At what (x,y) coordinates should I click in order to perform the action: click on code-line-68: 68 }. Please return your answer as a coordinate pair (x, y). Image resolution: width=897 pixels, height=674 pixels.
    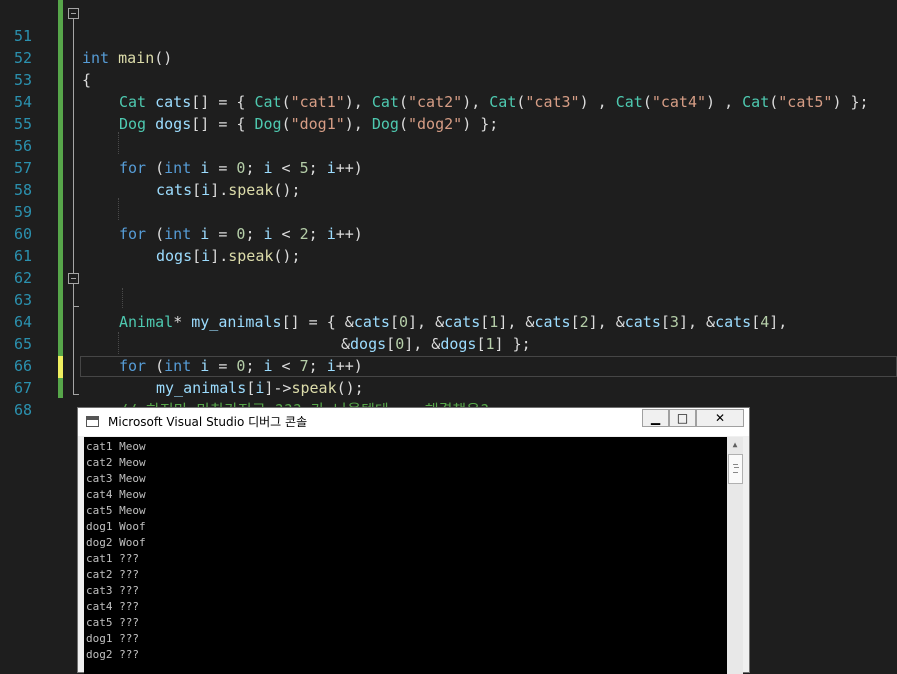
    Looking at the image, I should click on (448, 409).